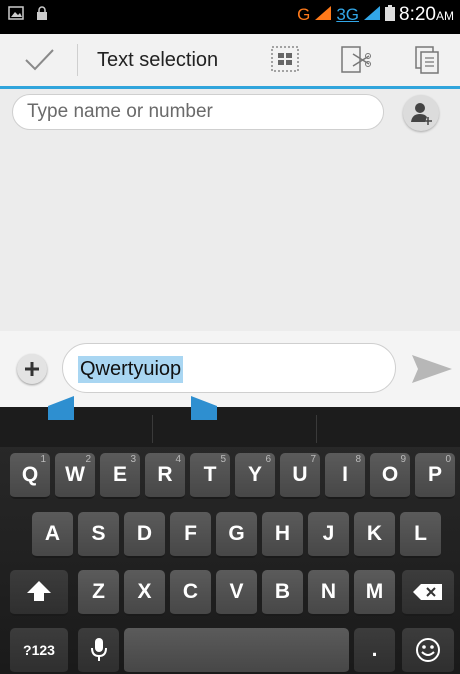 Image resolution: width=460 pixels, height=674 pixels. I want to click on cut-icon, so click(356, 60).